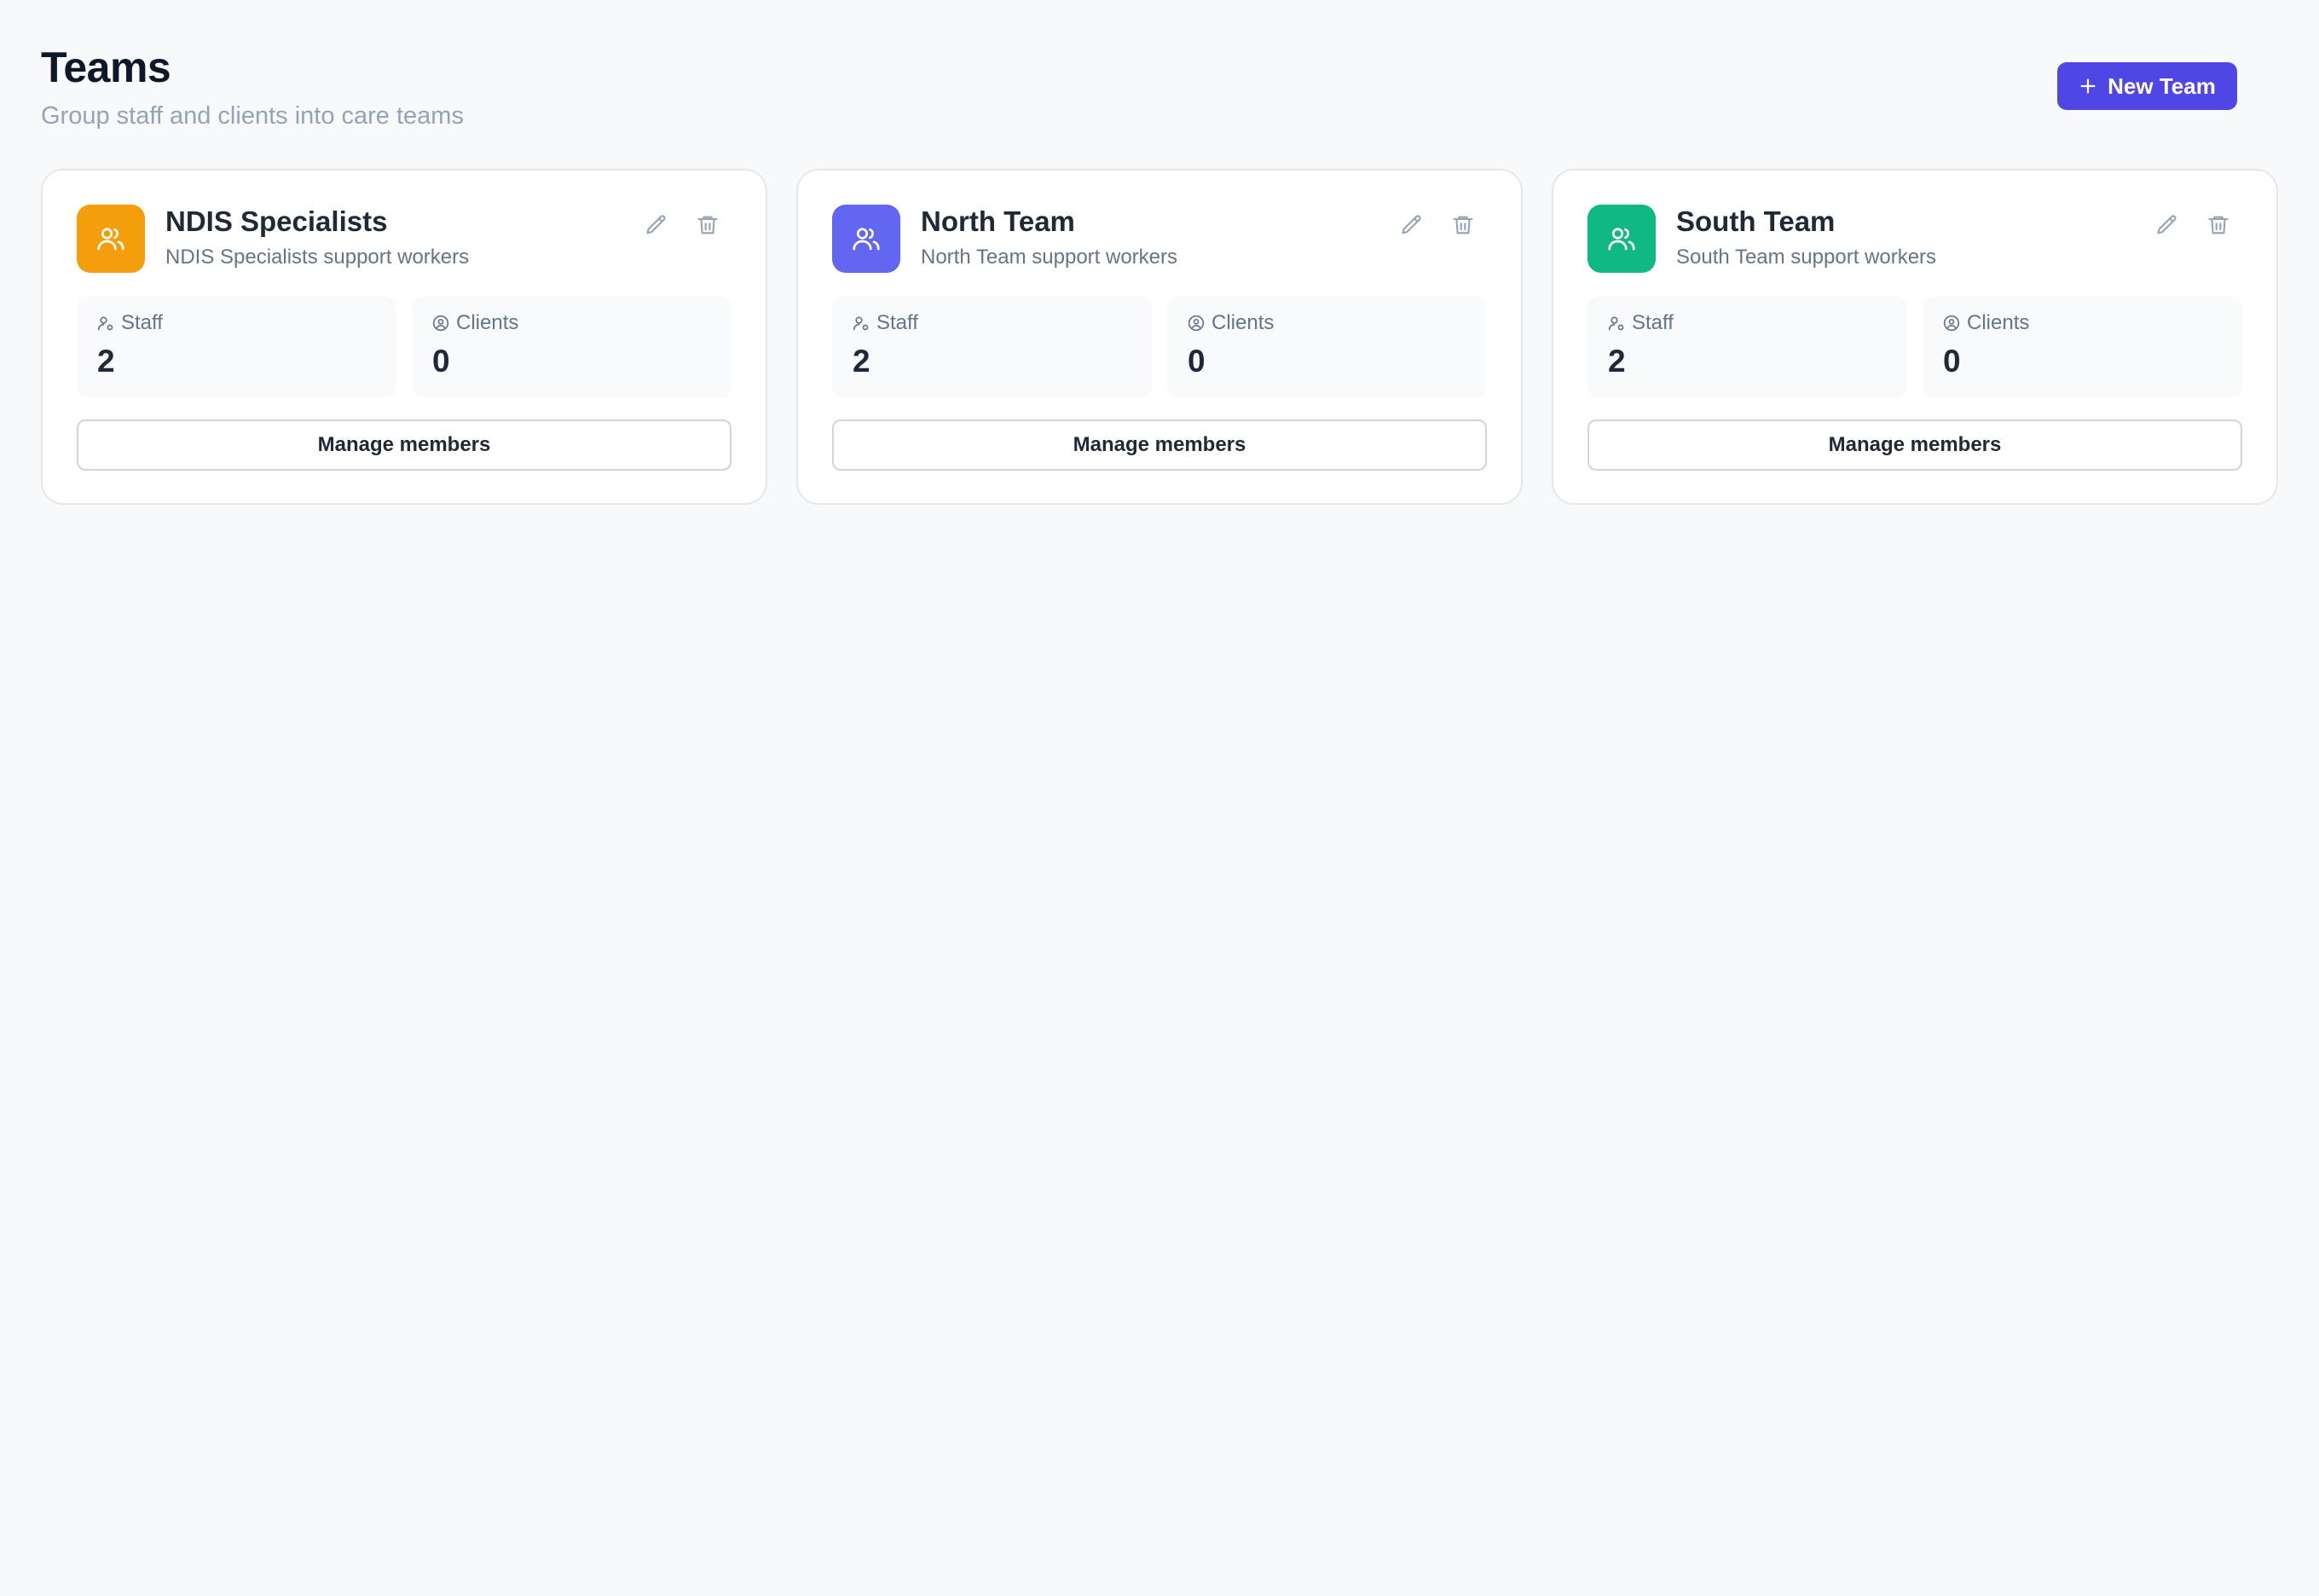  Describe the element at coordinates (317, 257) in the screenshot. I see `team-description: NDIS Specialists support workers` at that location.